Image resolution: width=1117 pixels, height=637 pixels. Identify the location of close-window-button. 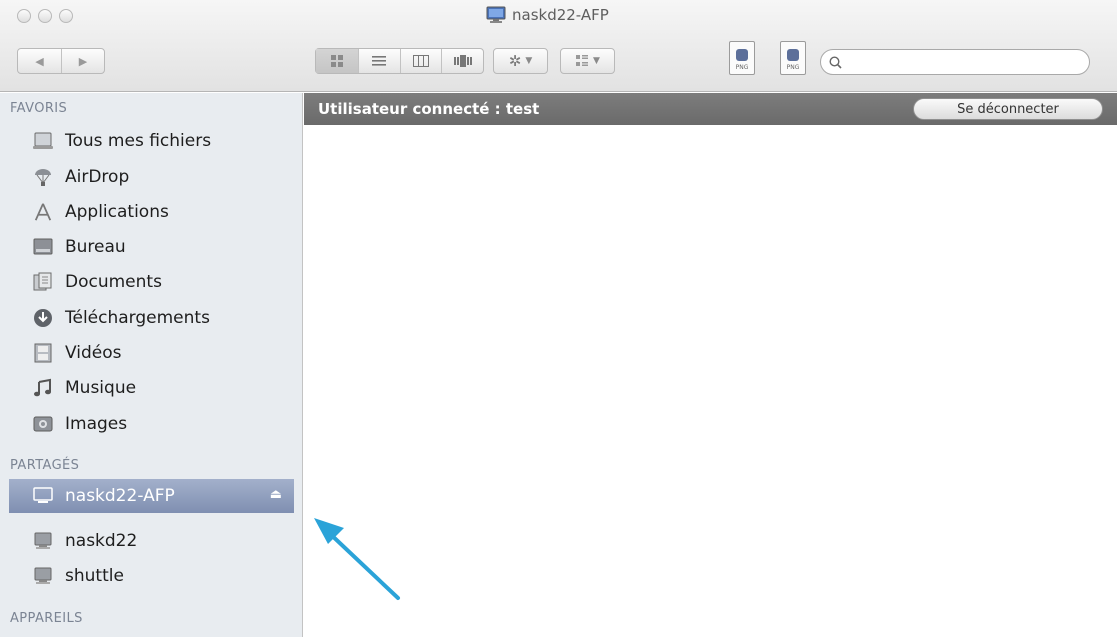
(24, 16).